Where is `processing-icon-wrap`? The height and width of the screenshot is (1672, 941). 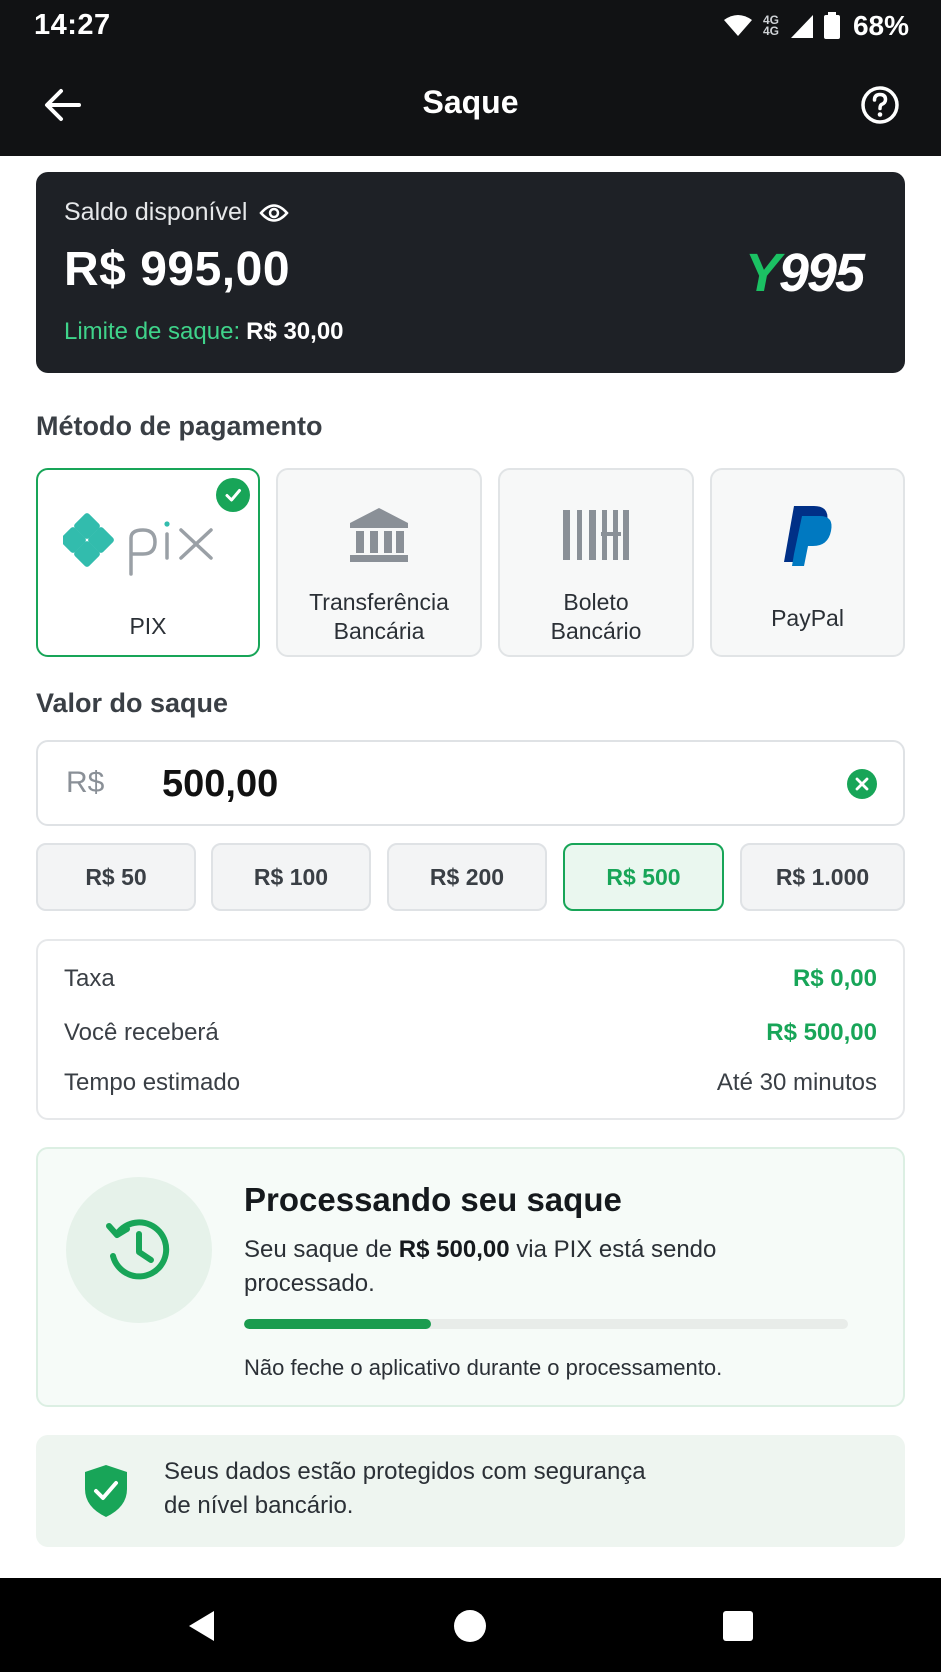
processing-icon-wrap is located at coordinates (139, 1250).